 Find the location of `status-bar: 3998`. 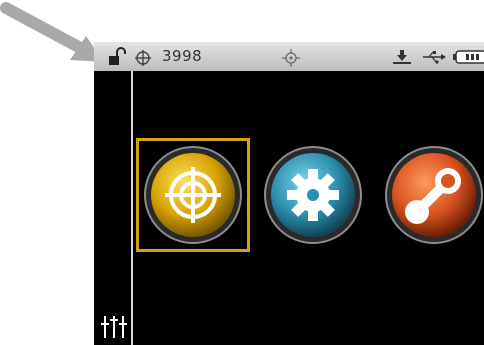

status-bar: 3998 is located at coordinates (289, 56).